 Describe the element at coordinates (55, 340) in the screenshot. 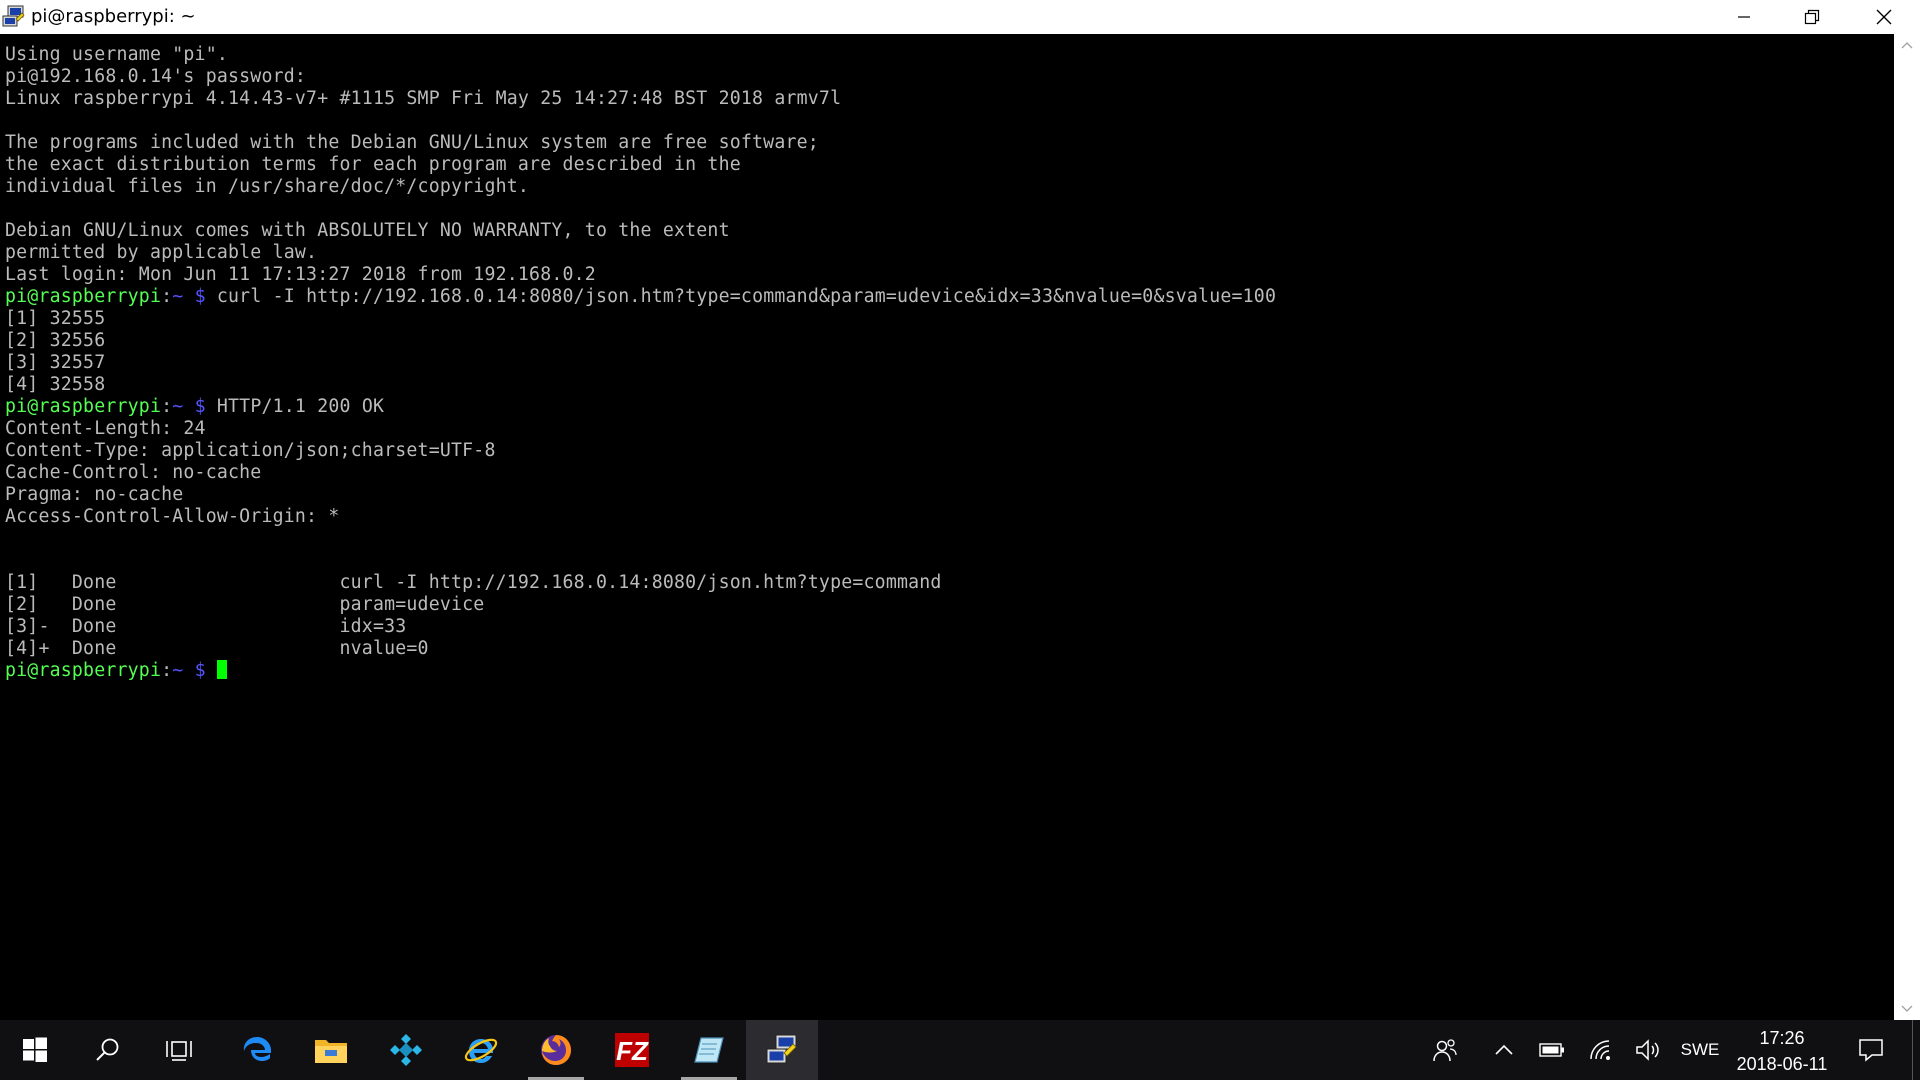

I see `terminal-line: [2] 32556` at that location.